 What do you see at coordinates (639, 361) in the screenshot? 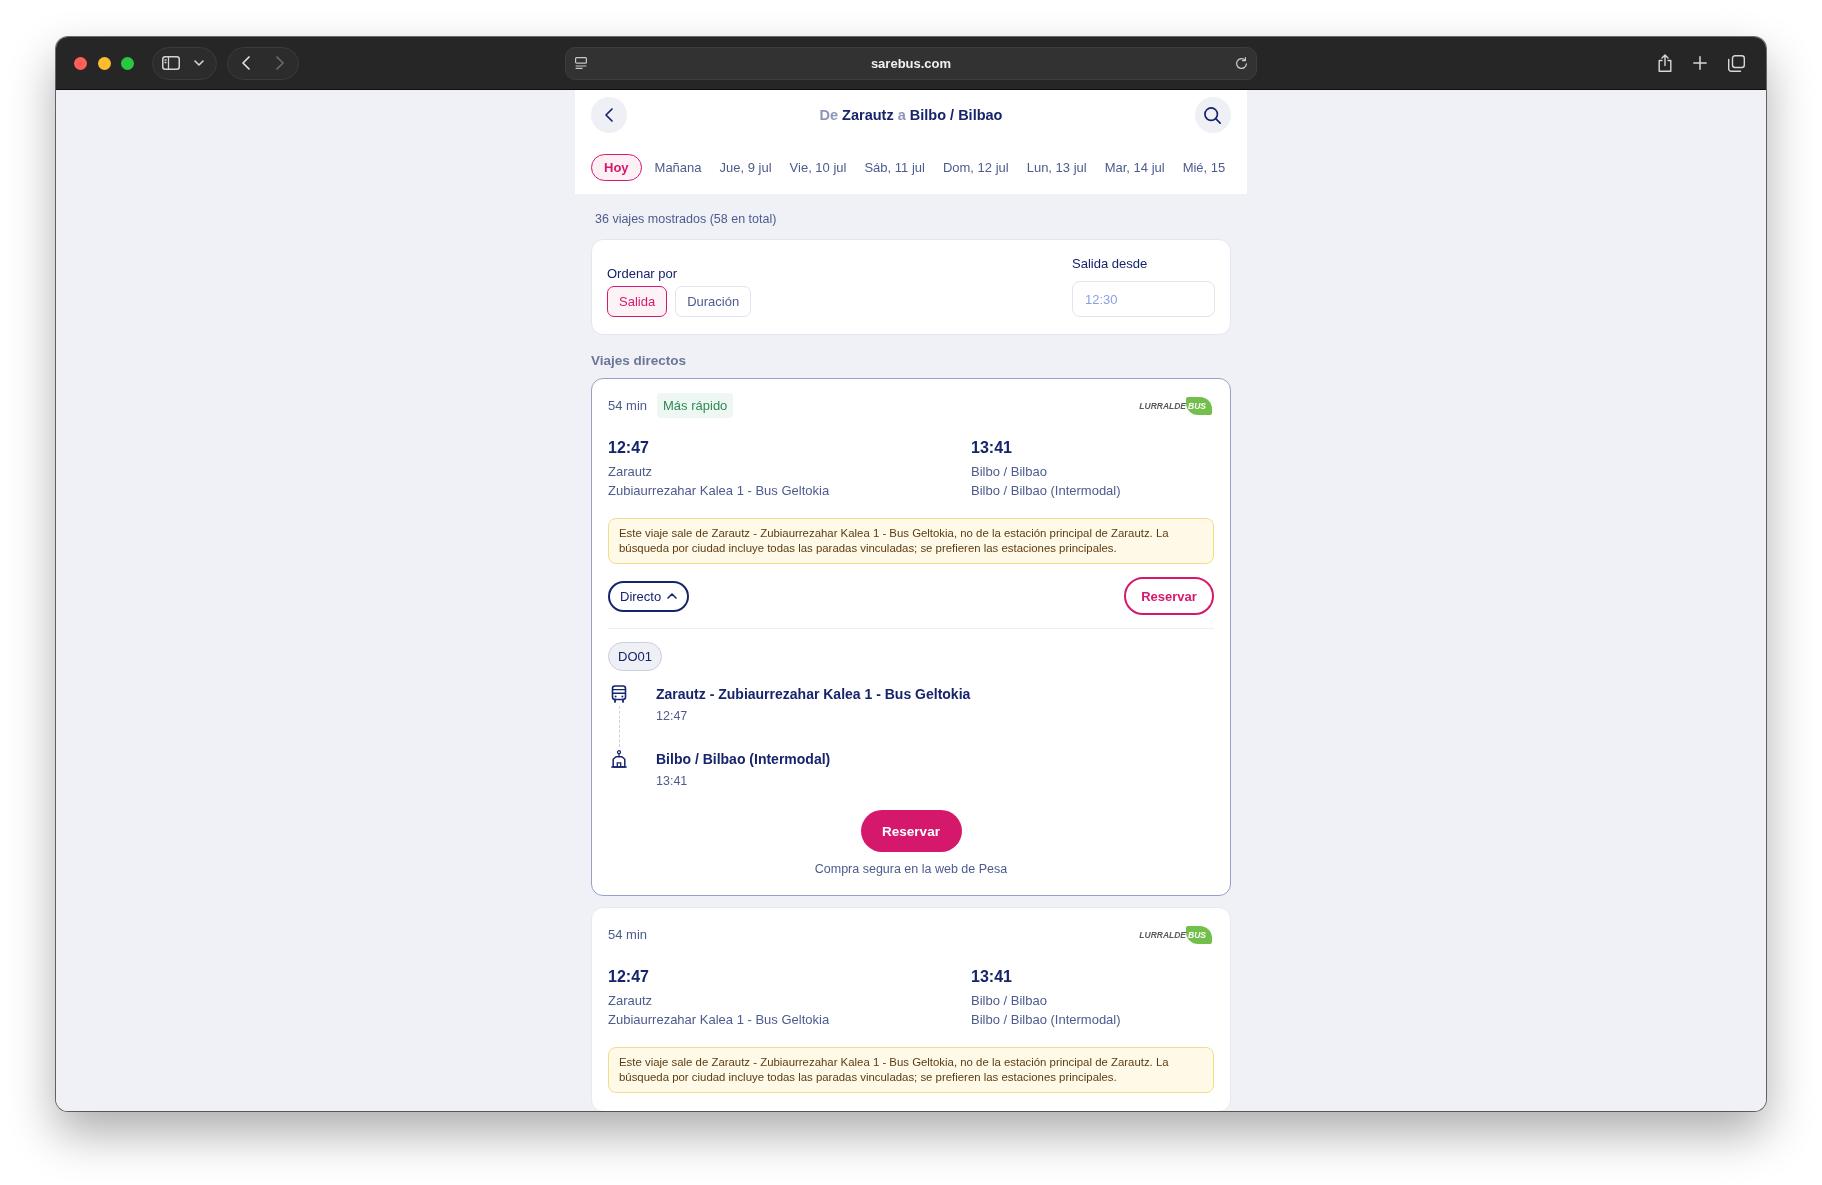
I see `section-heading: Viajes directos` at bounding box center [639, 361].